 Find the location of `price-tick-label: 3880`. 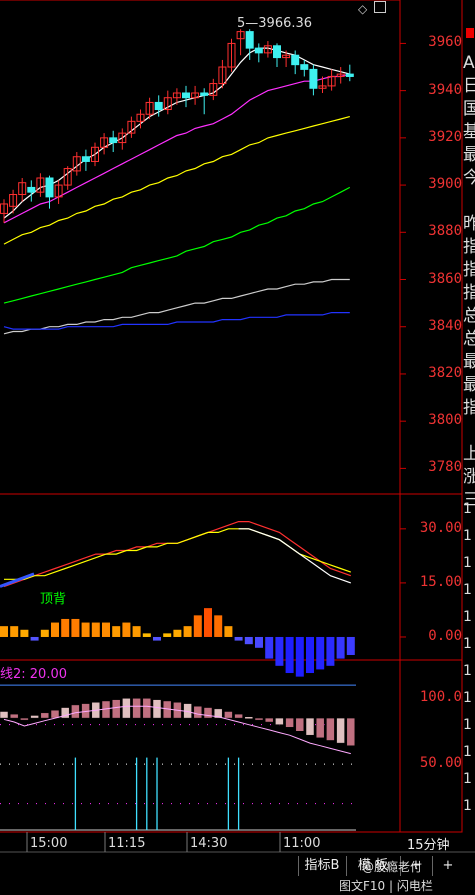

price-tick-label: 3880 is located at coordinates (445, 231).